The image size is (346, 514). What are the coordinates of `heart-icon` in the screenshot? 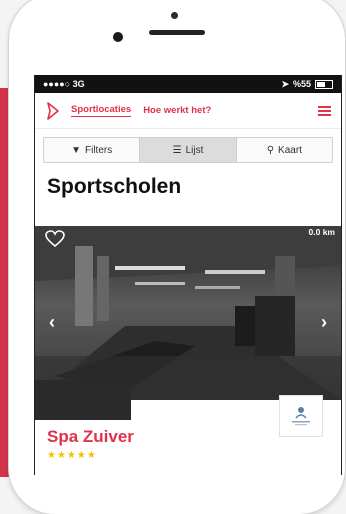 It's located at (55, 239).